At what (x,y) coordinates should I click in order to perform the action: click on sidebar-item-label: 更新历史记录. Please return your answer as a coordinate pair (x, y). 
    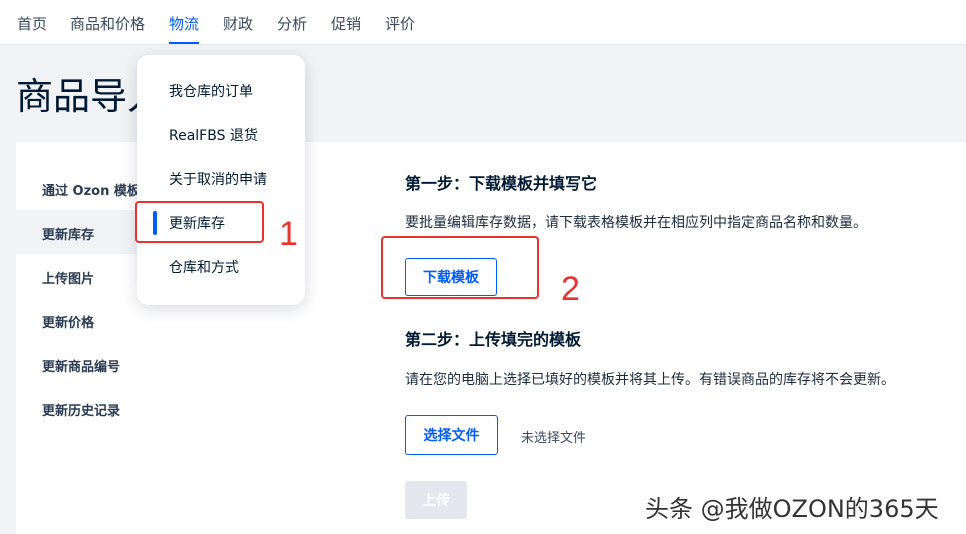
    Looking at the image, I should click on (81, 411).